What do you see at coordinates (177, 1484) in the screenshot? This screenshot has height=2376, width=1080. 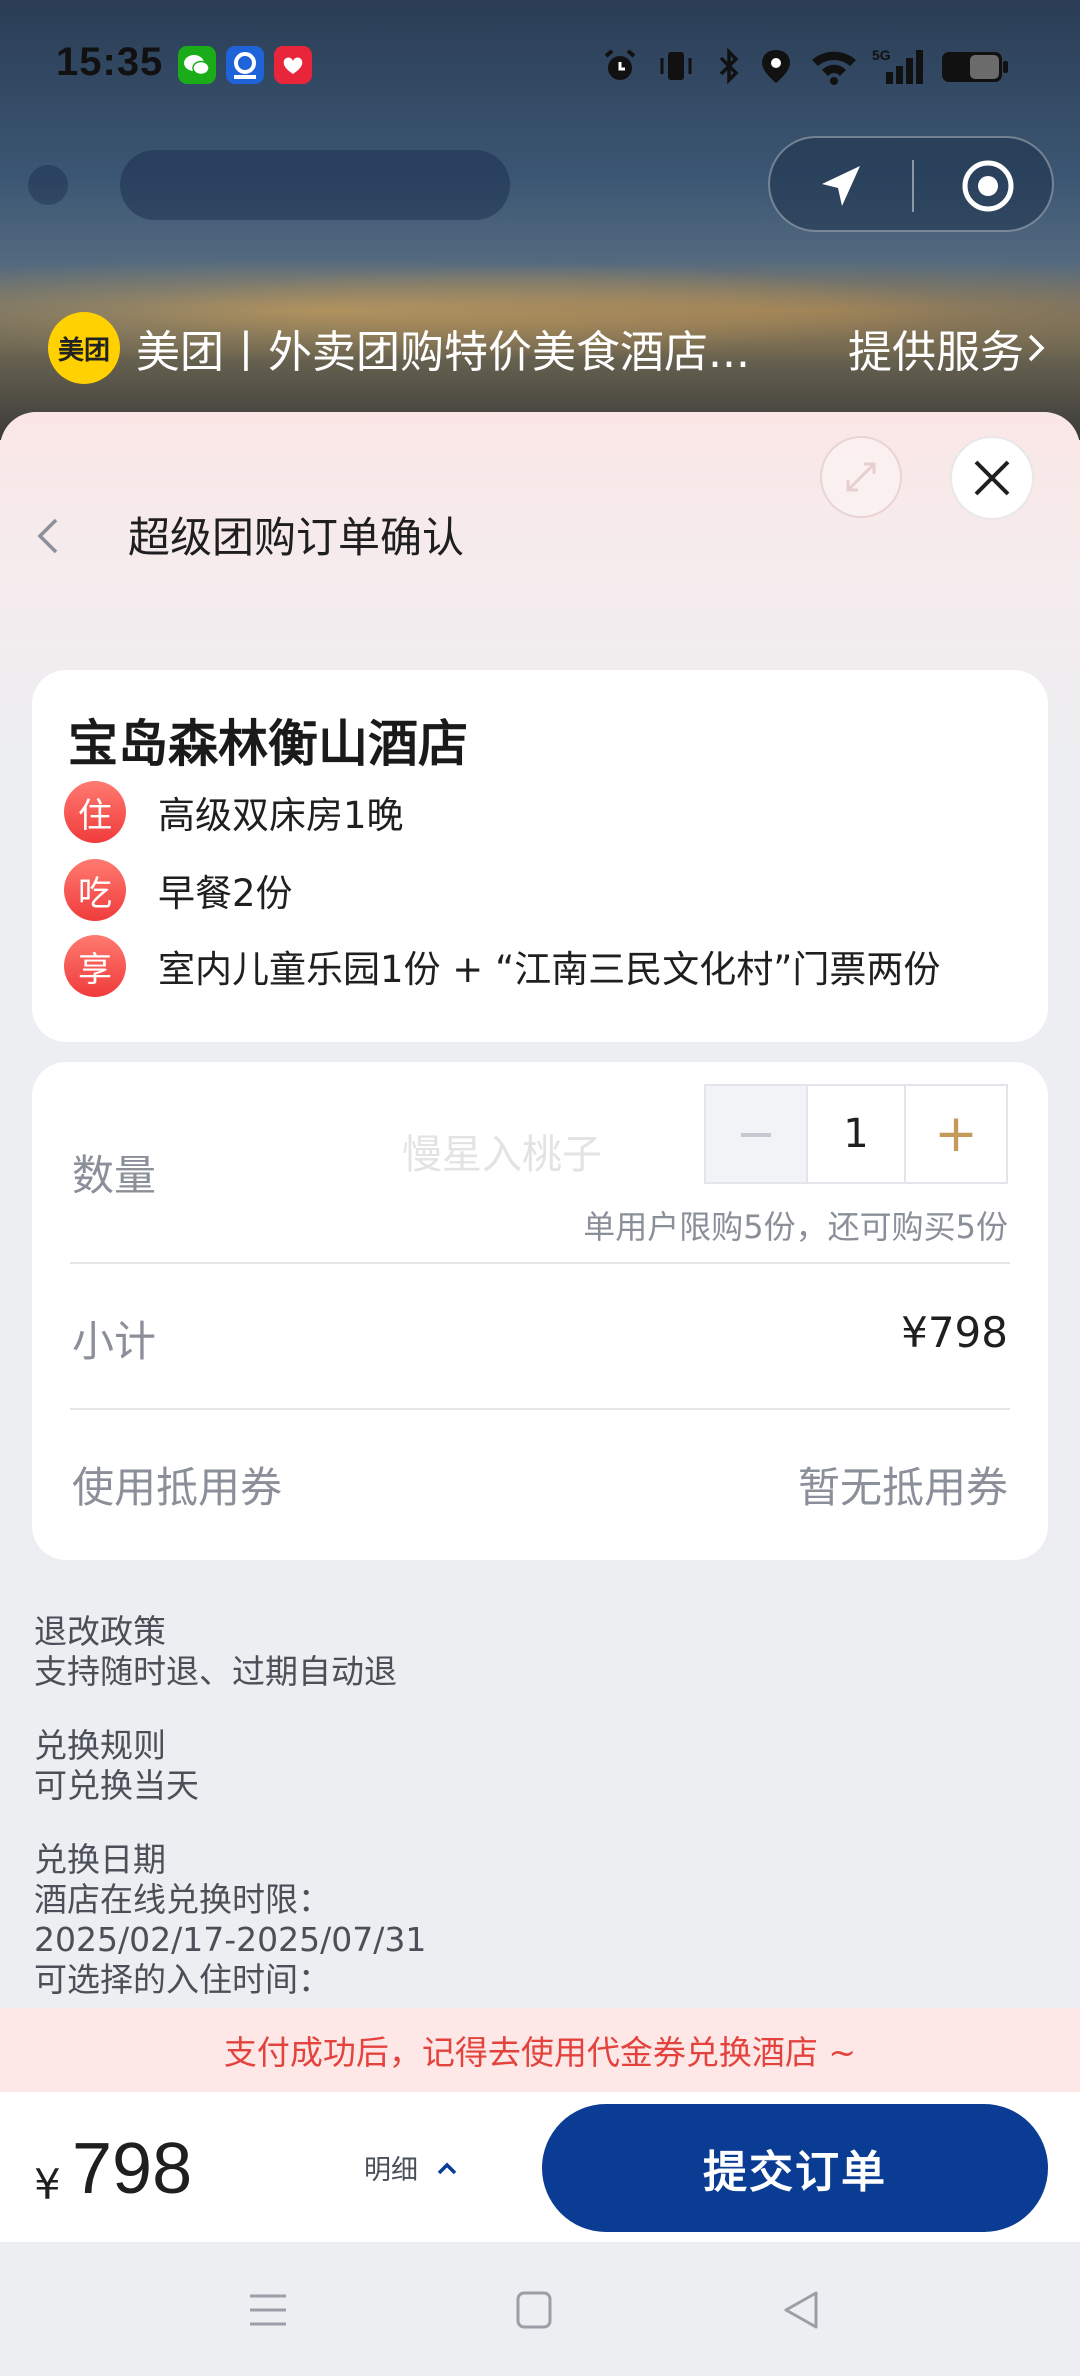 I see `coupon-label: 使用抵用券` at bounding box center [177, 1484].